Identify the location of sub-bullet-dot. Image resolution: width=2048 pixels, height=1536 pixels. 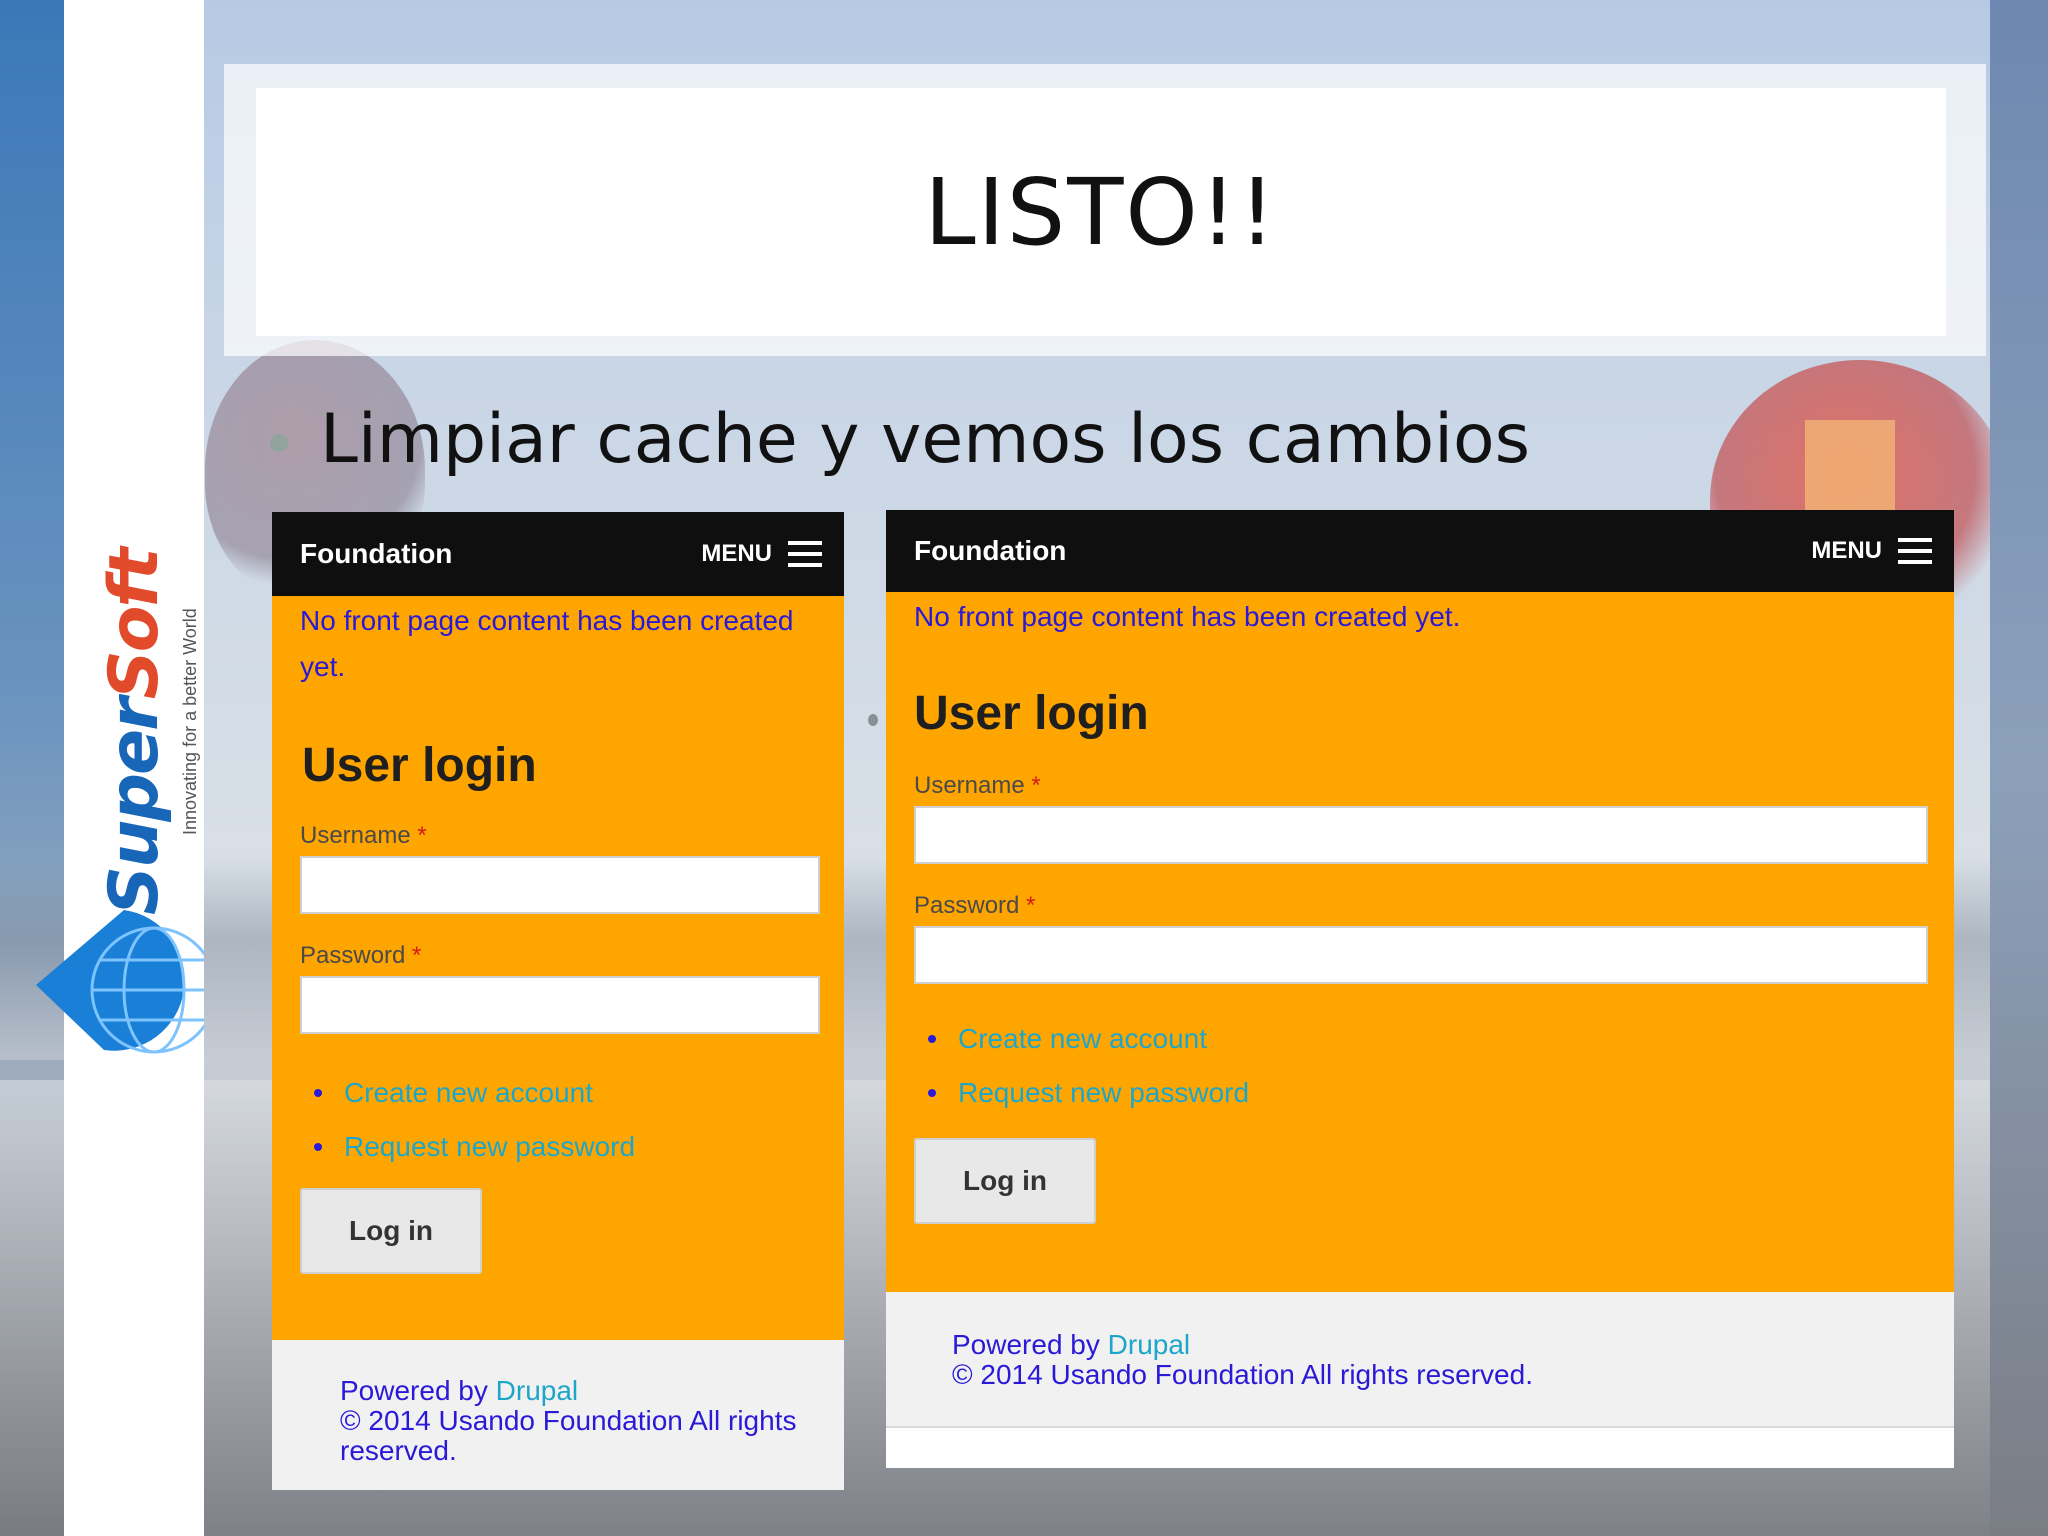
(873, 720).